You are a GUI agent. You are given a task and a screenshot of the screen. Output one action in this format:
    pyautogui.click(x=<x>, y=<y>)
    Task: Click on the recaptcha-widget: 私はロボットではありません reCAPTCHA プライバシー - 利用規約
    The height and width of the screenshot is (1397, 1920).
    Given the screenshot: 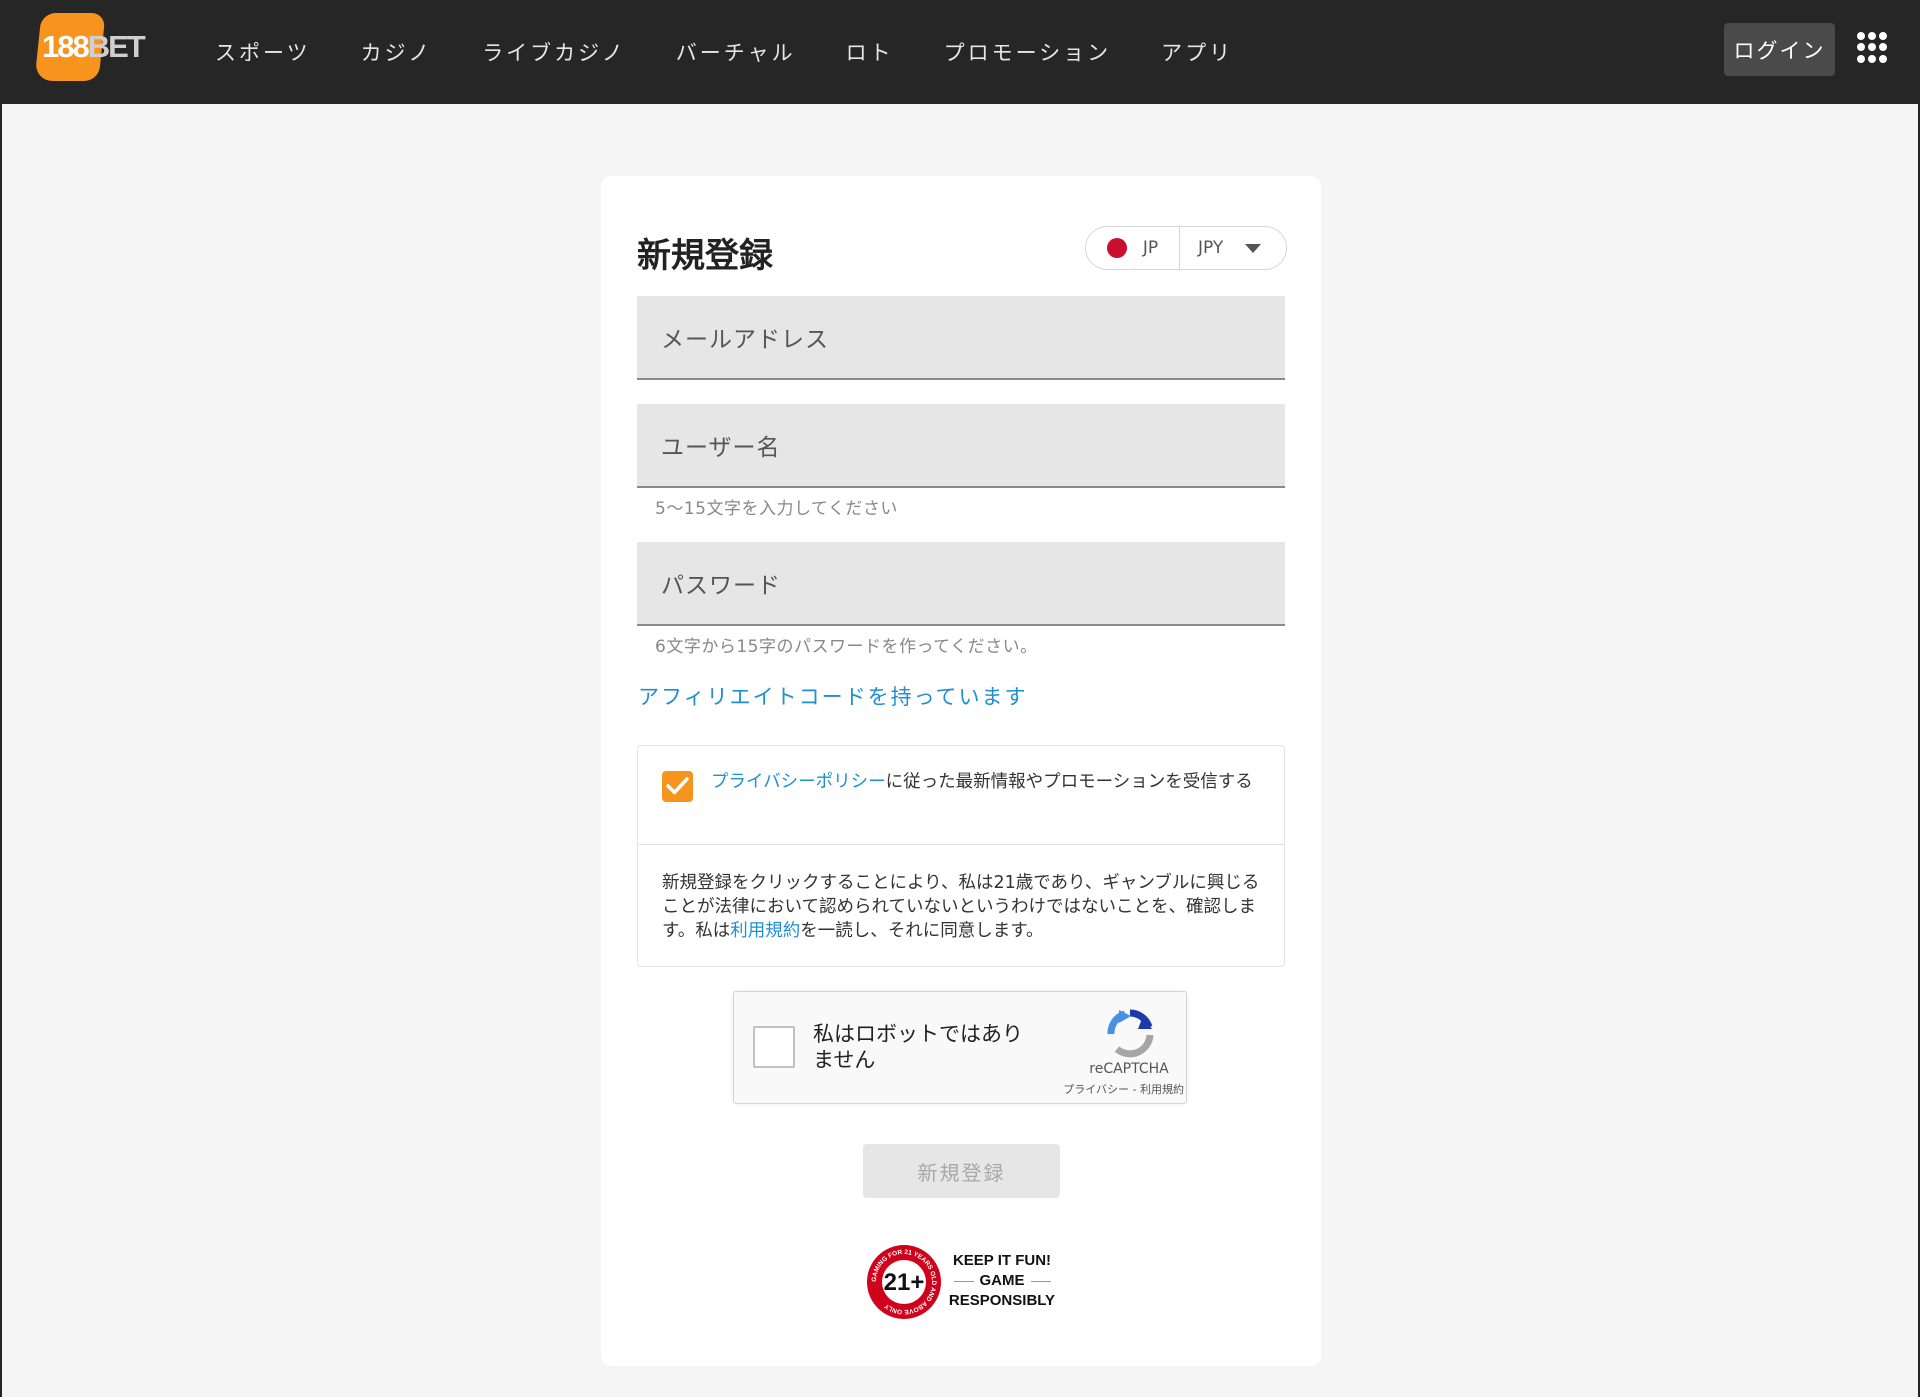 What is the action you would take?
    pyautogui.click(x=960, y=1047)
    